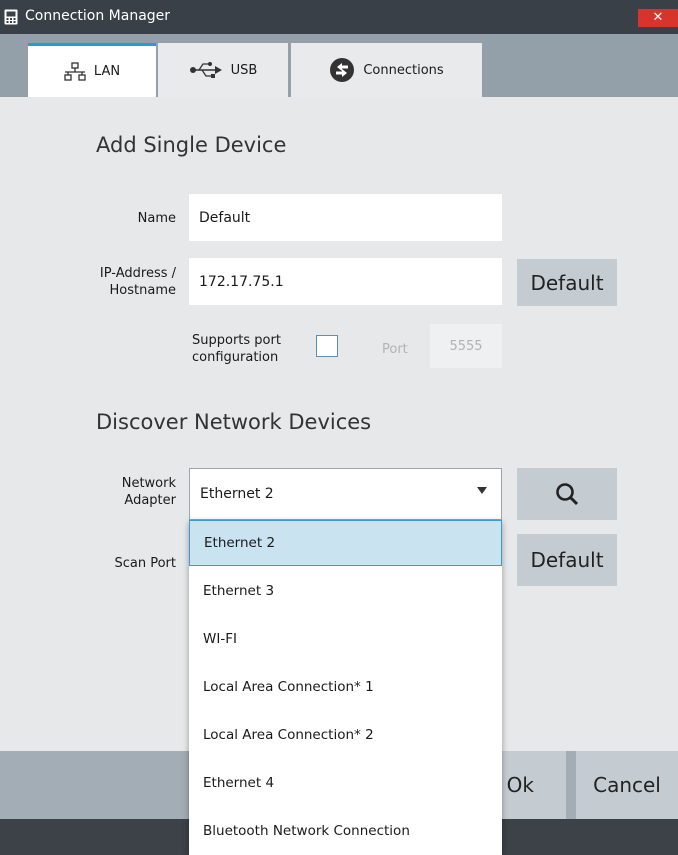 This screenshot has height=855, width=678. What do you see at coordinates (342, 70) in the screenshot?
I see `connections-icon` at bounding box center [342, 70].